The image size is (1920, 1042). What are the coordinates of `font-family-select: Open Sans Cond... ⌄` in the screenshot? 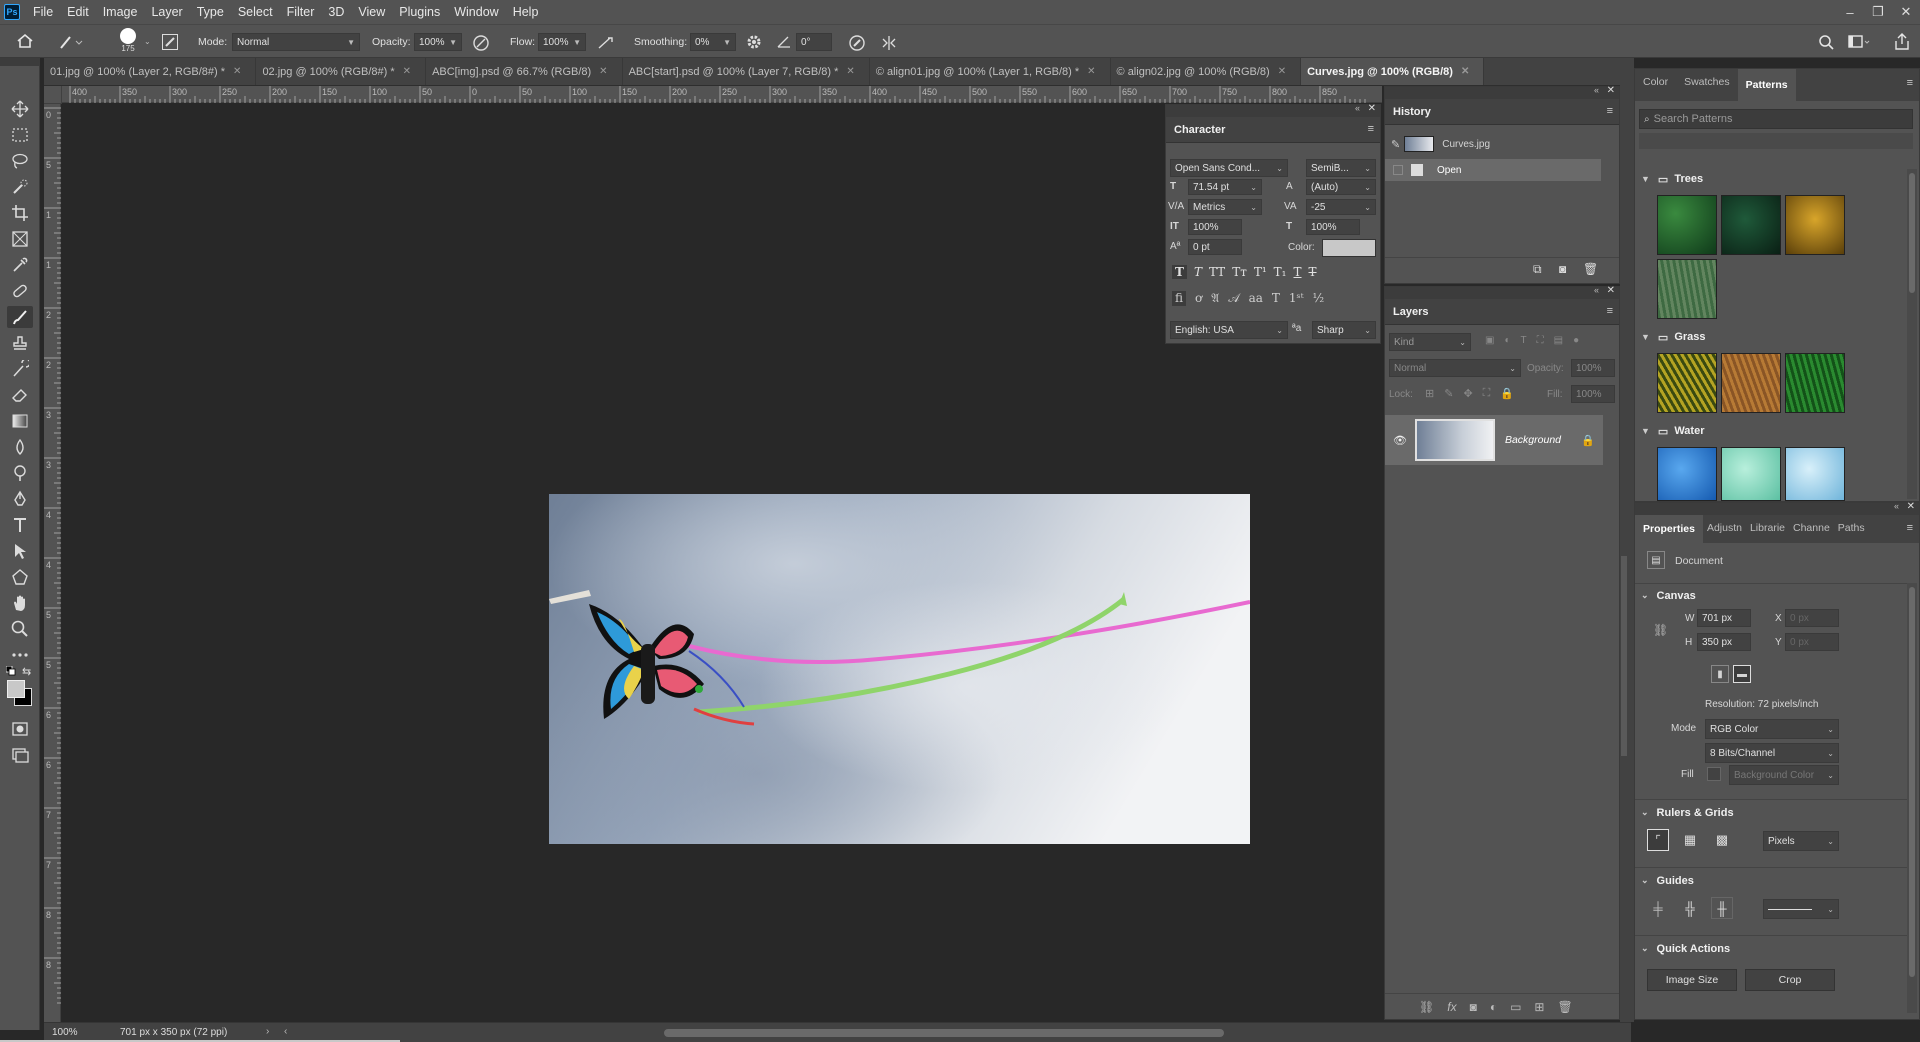 It's located at (1229, 168).